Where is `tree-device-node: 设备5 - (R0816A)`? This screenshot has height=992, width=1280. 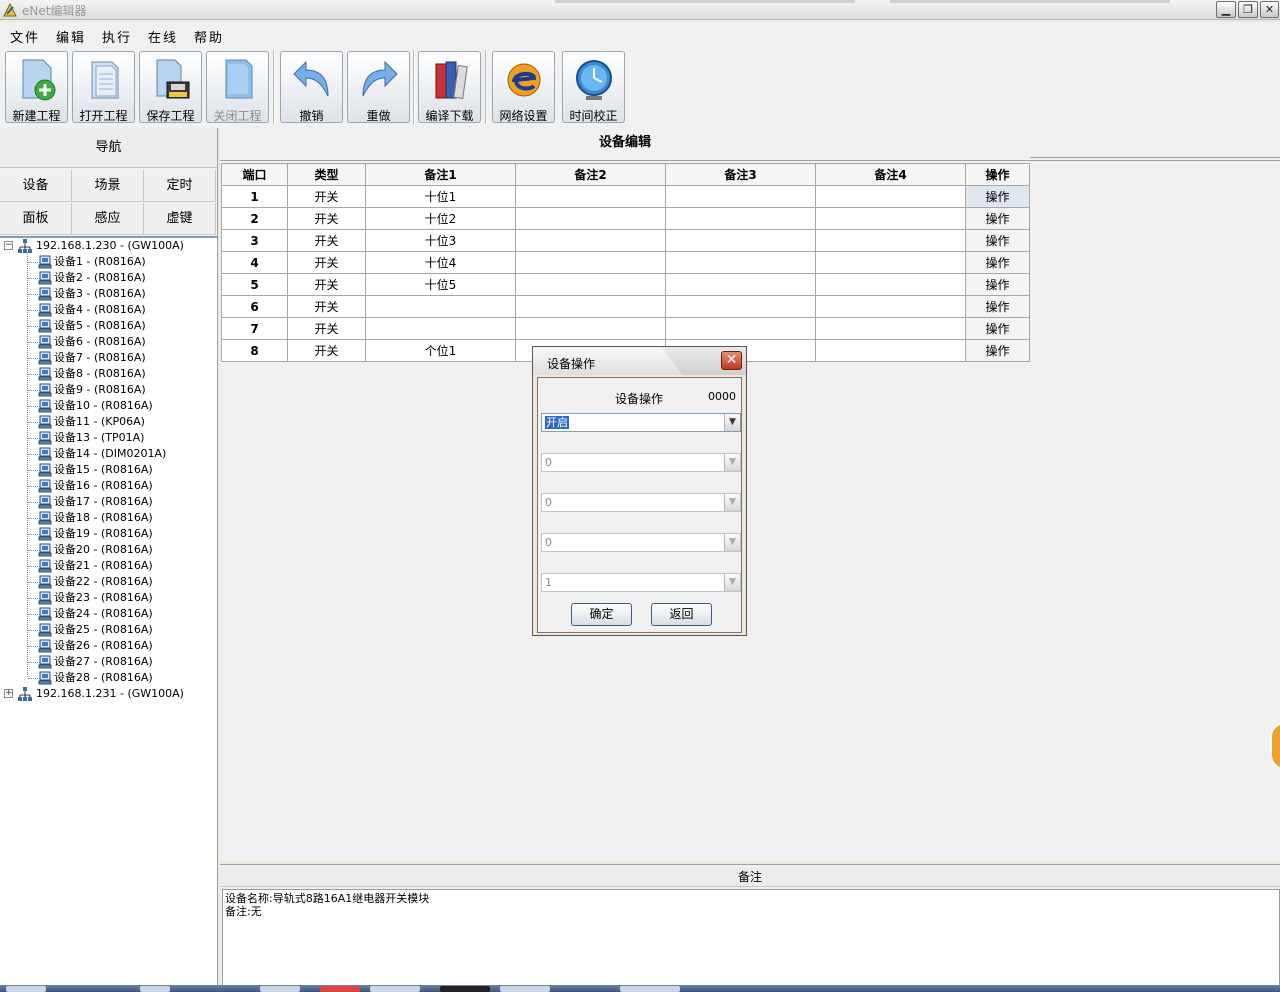 tree-device-node: 设备5 - (R0816A) is located at coordinates (108, 326).